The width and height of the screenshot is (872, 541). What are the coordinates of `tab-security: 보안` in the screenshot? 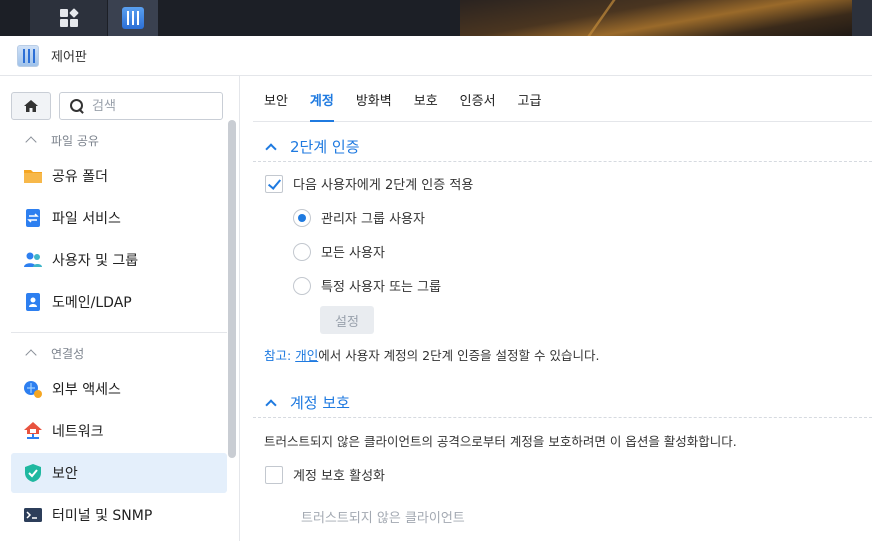 It's located at (276, 99).